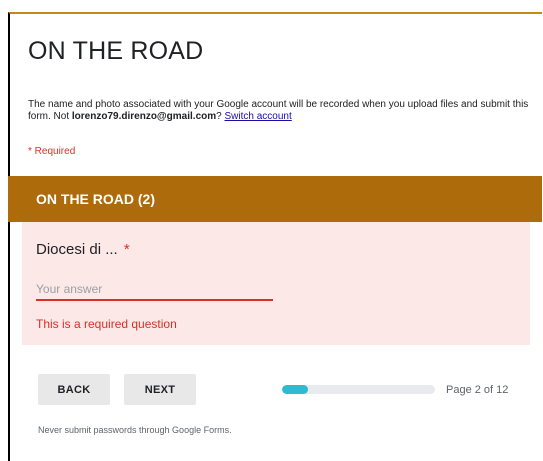 Image resolution: width=543 pixels, height=461 pixels. Describe the element at coordinates (144, 116) in the screenshot. I see `account-email: lorenzo79.direnzo@gmail.com` at that location.